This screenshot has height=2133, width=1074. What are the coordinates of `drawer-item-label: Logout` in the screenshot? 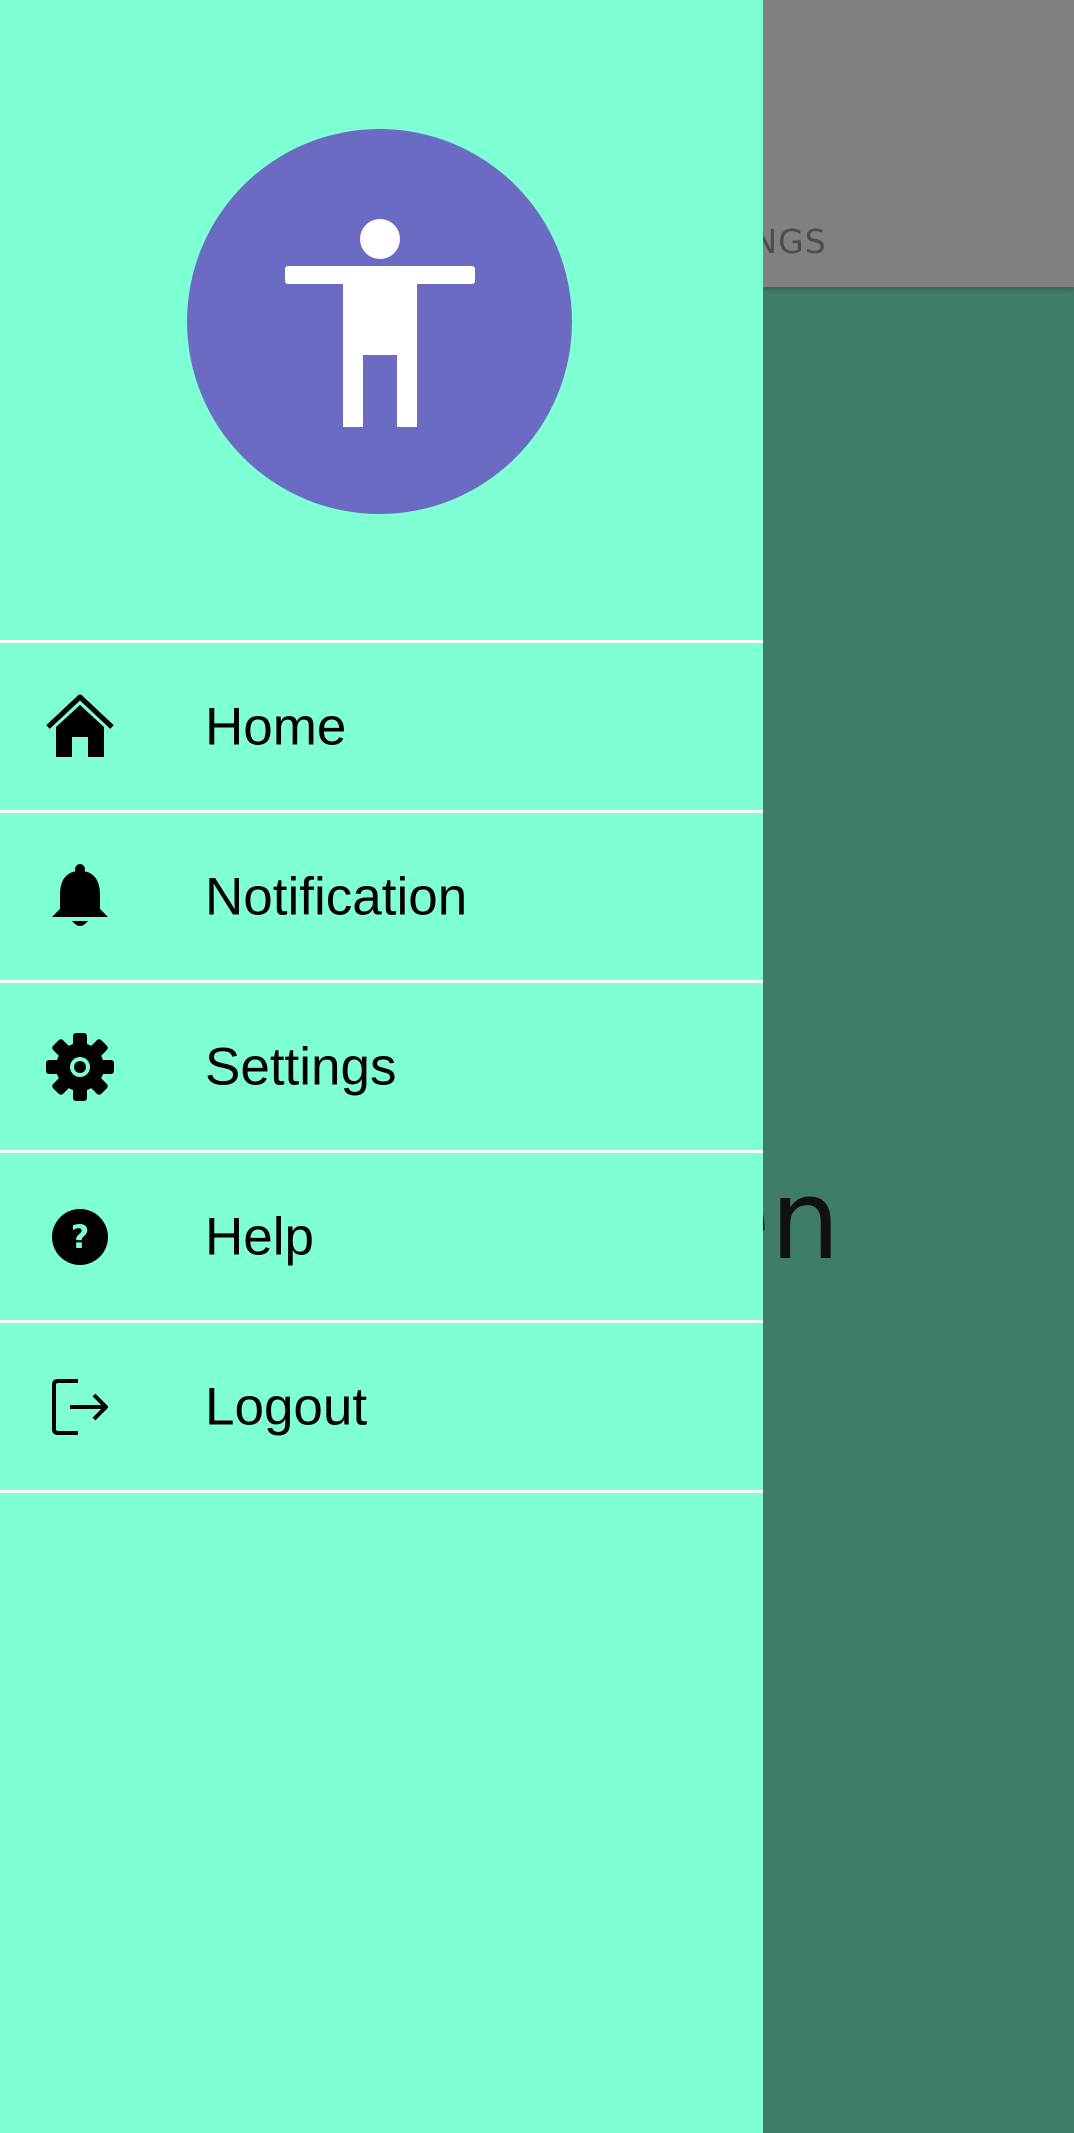 It's located at (286, 1406).